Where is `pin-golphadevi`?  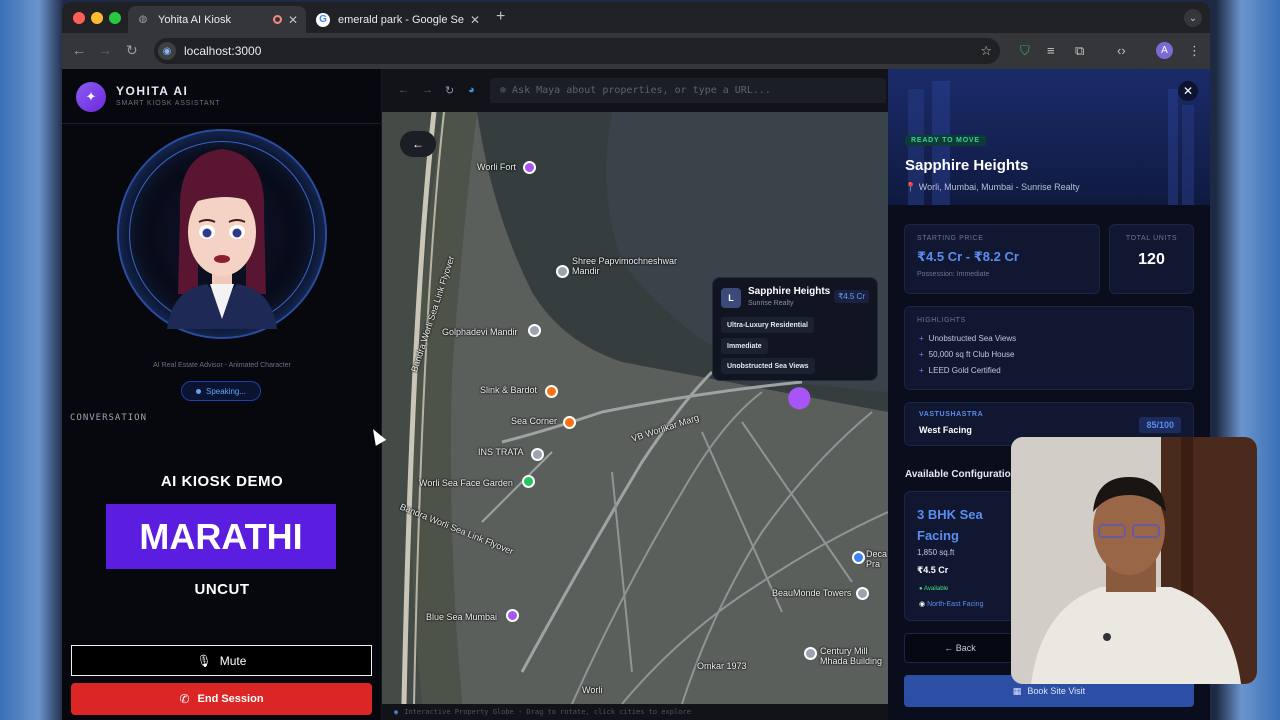 pin-golphadevi is located at coordinates (534, 330).